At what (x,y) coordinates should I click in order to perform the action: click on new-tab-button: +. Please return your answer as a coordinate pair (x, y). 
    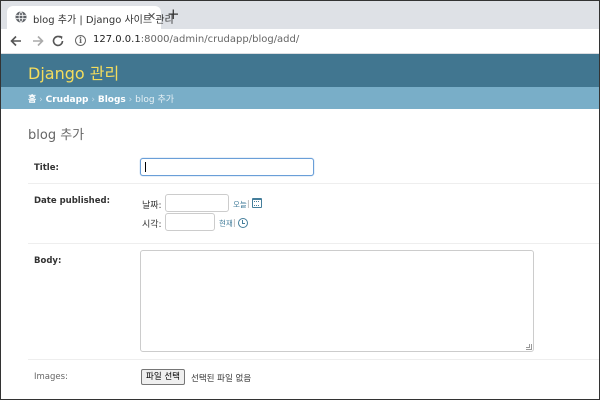
    Looking at the image, I should click on (173, 14).